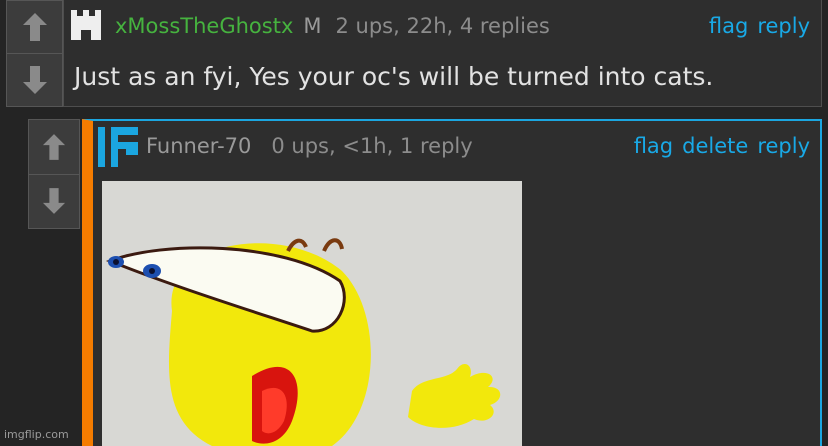  Describe the element at coordinates (63, 53) in the screenshot. I see `vote-divider` at that location.